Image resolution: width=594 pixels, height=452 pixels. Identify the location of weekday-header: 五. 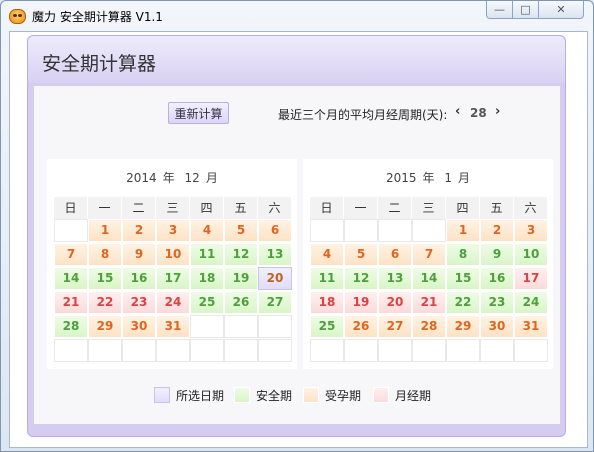
(241, 208).